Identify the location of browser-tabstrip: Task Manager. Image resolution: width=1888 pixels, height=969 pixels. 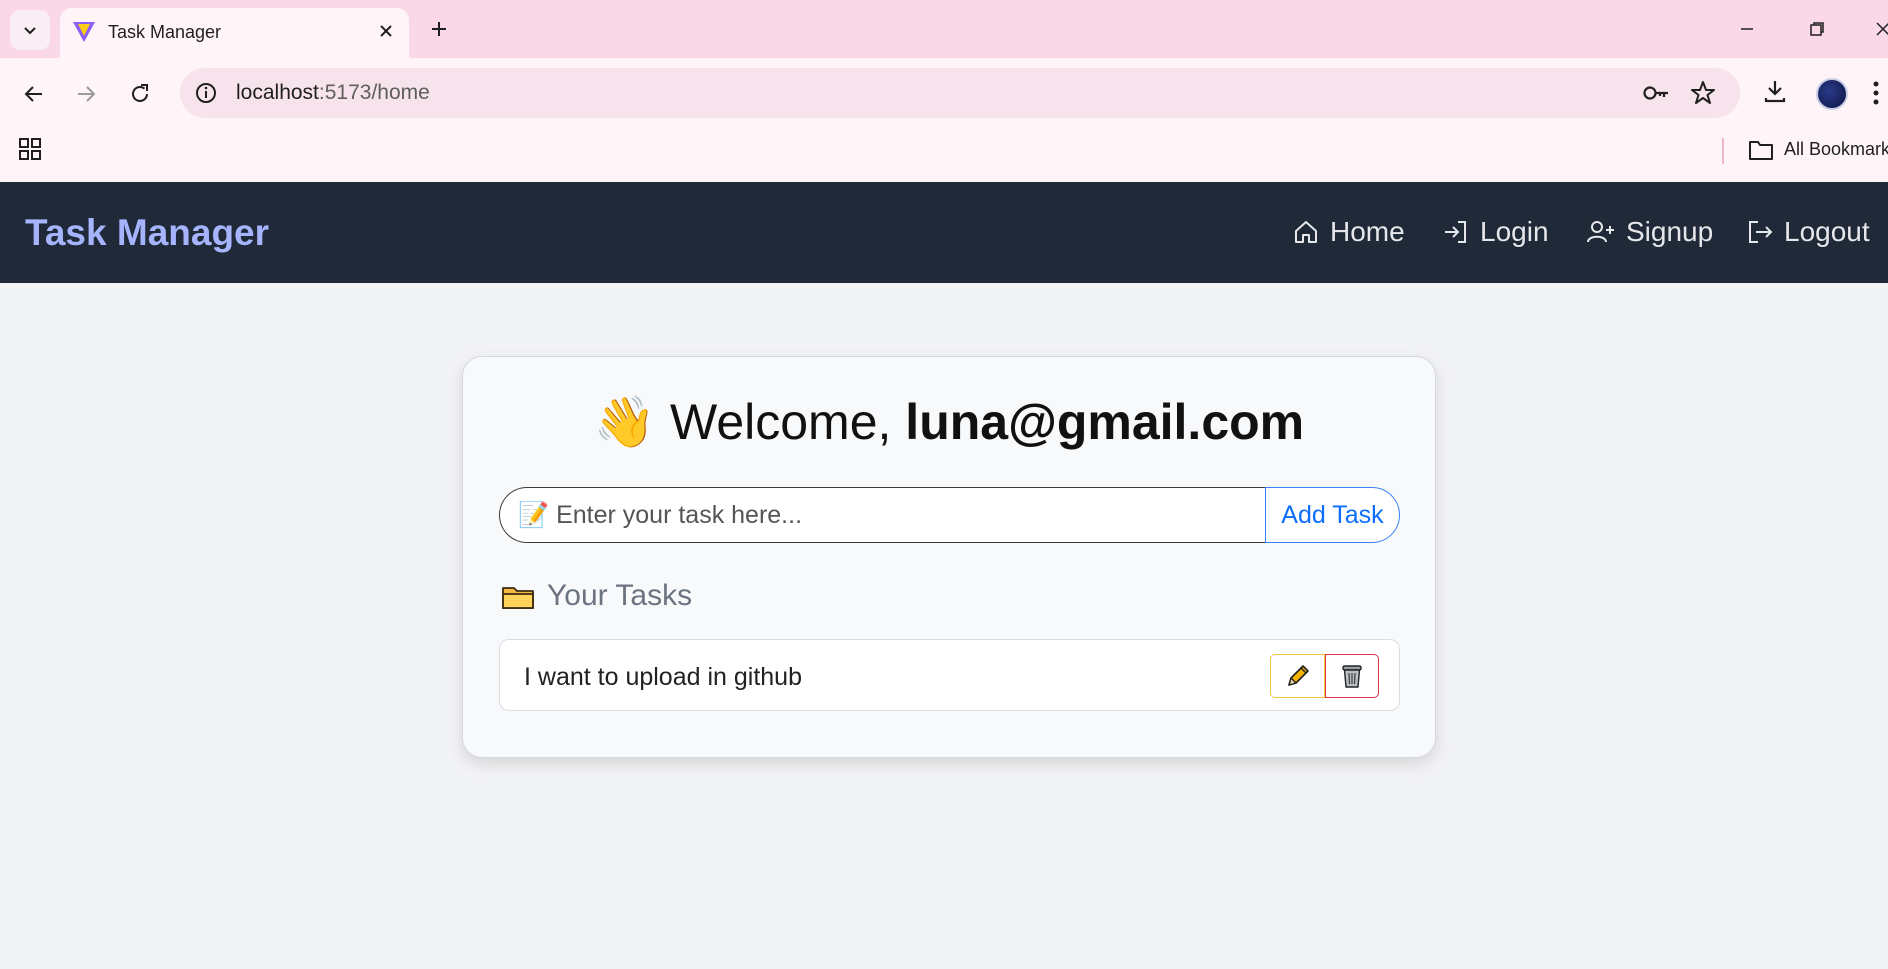
(944, 29).